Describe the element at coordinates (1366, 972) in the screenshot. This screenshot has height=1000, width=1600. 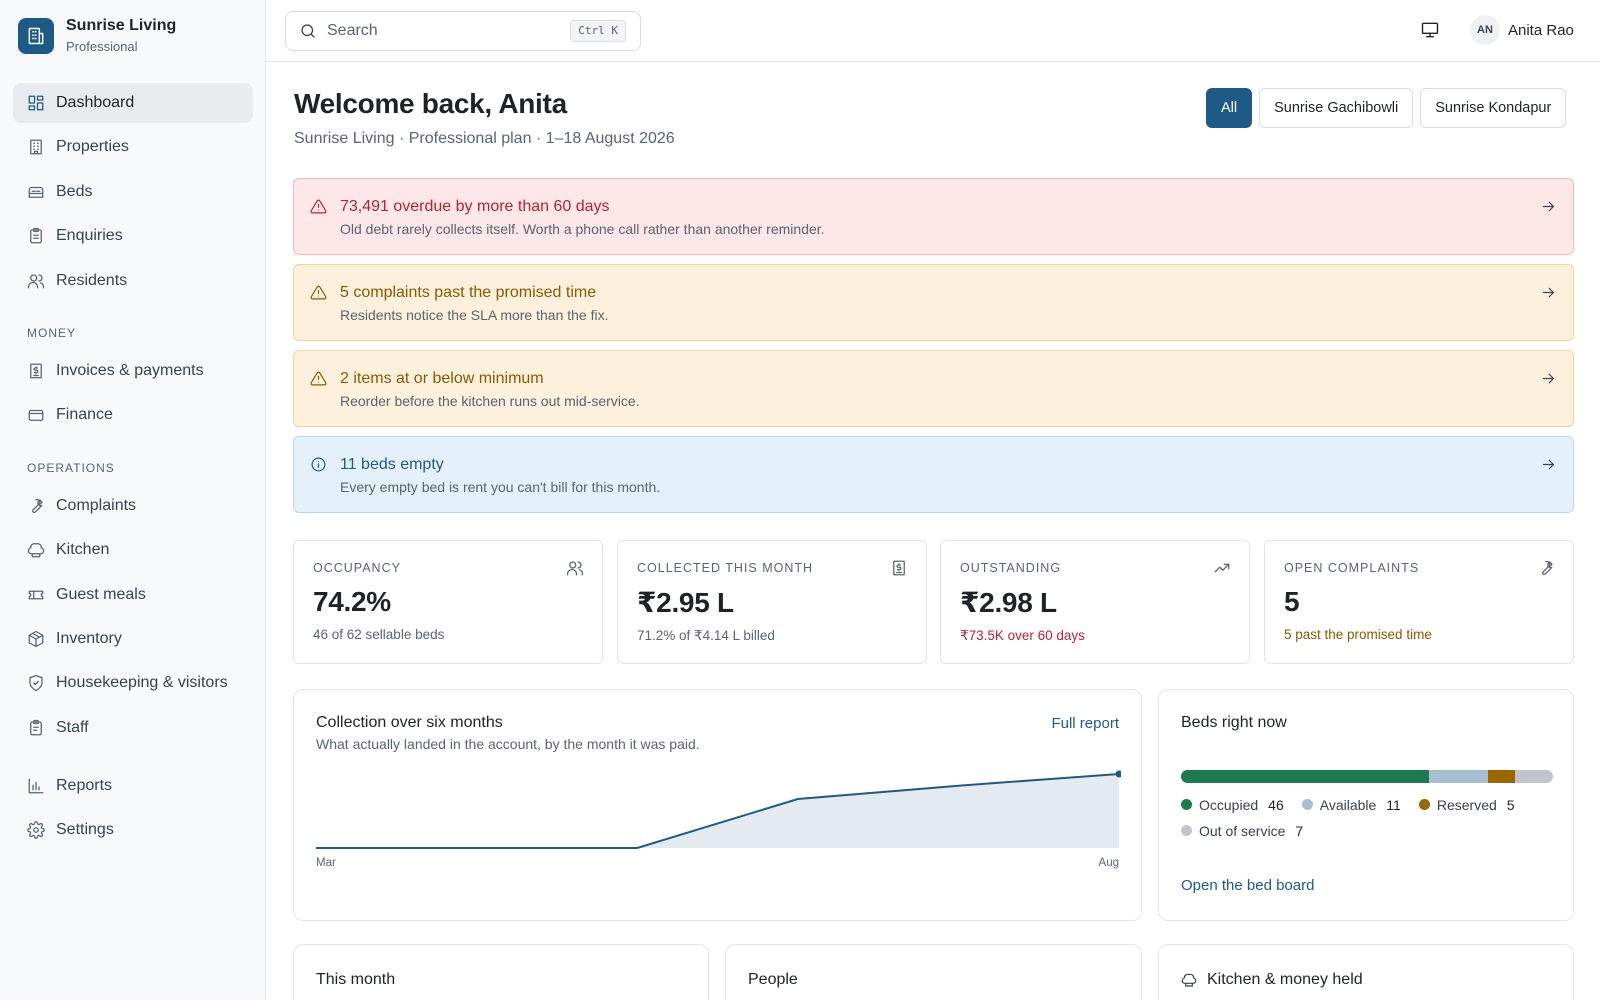
I see `kitchen-money-panel: Kitchen & money held` at that location.